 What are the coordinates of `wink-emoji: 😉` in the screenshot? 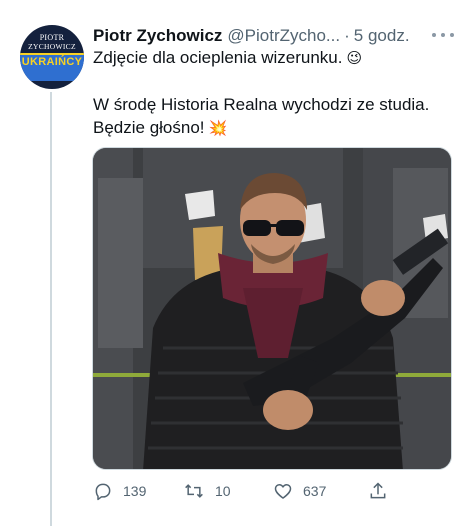 It's located at (354, 58).